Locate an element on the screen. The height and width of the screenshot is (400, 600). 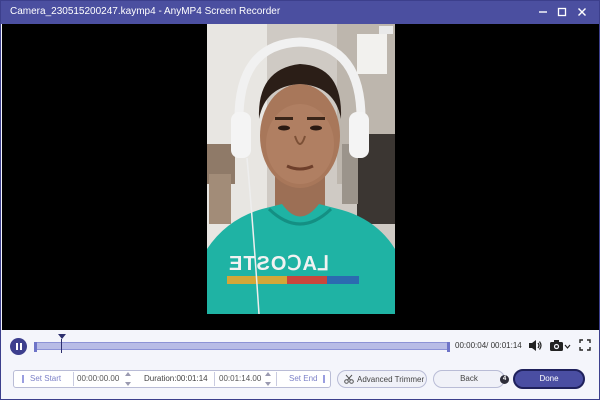
maximize-button is located at coordinates (562, 12).